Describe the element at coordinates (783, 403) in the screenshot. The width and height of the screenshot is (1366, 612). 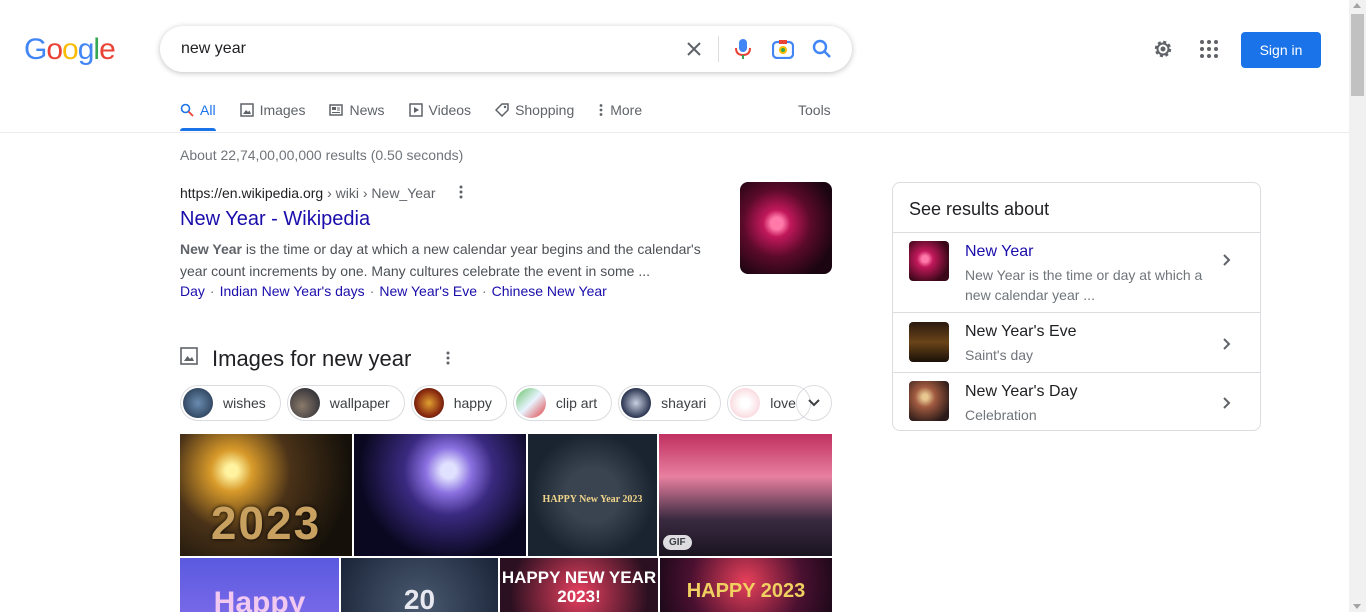
I see `chip-label: love` at that location.